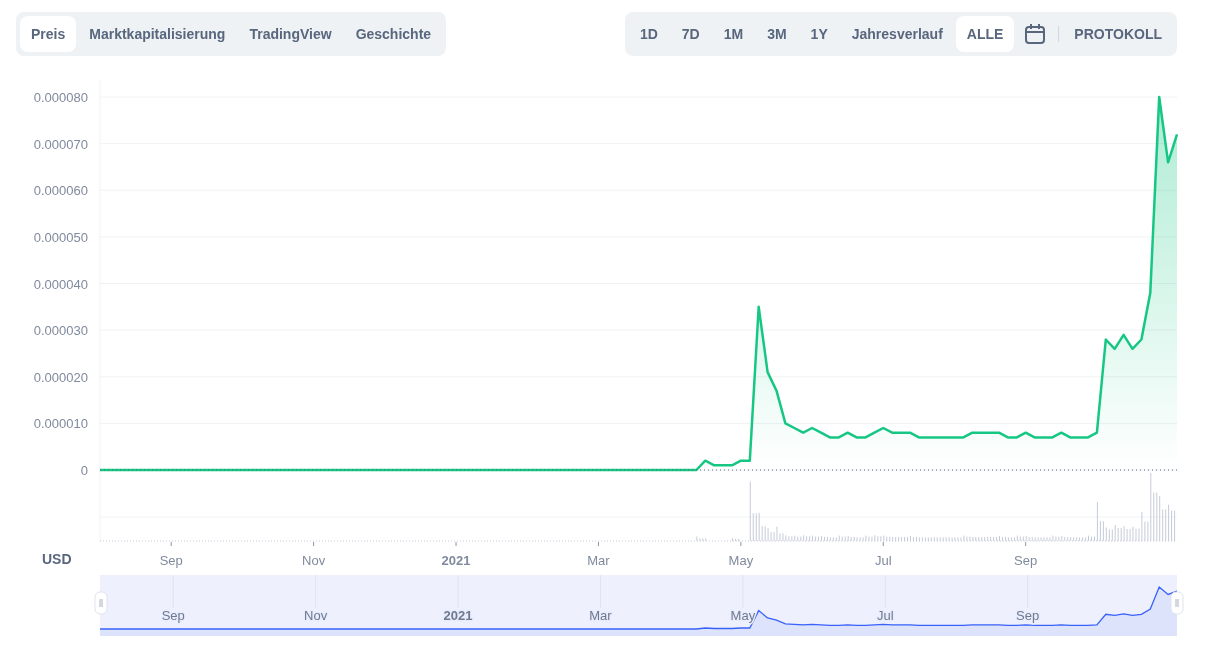 The width and height of the screenshot is (1205, 650). Describe the element at coordinates (314, 560) in the screenshot. I see `axis-label: Nov` at that location.